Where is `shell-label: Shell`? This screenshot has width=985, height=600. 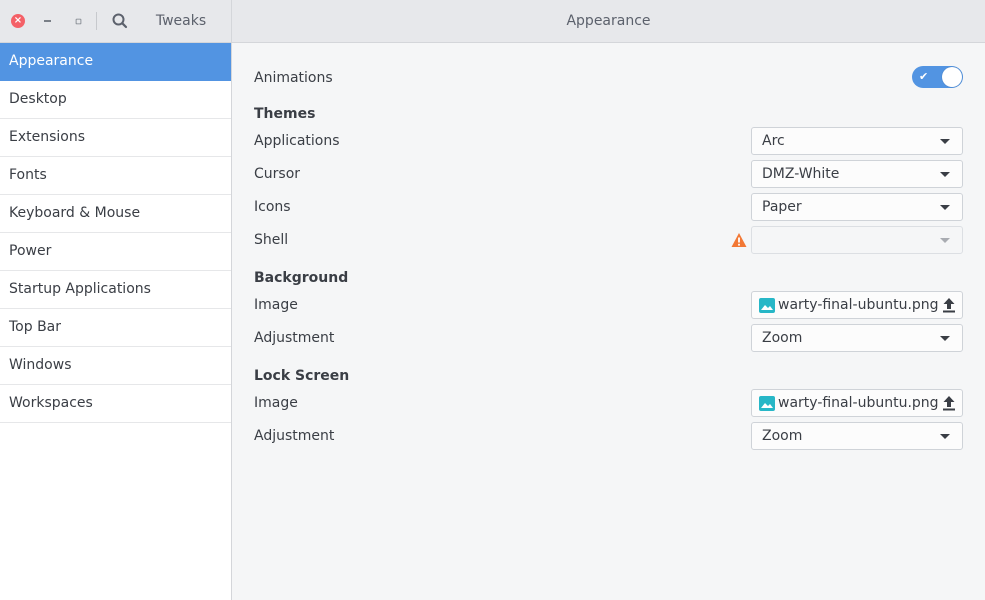
shell-label: Shell is located at coordinates (271, 240).